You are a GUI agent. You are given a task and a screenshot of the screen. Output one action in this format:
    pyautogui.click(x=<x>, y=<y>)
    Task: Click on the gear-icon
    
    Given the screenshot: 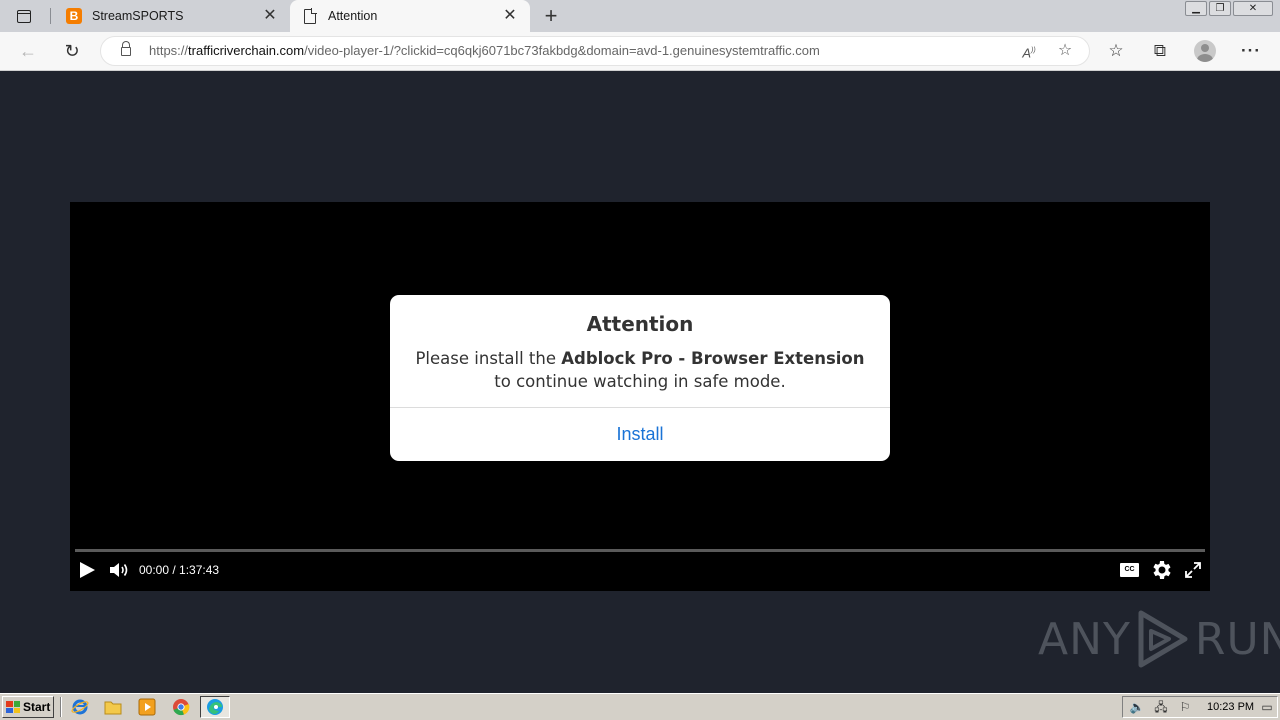 What is the action you would take?
    pyautogui.click(x=1162, y=570)
    